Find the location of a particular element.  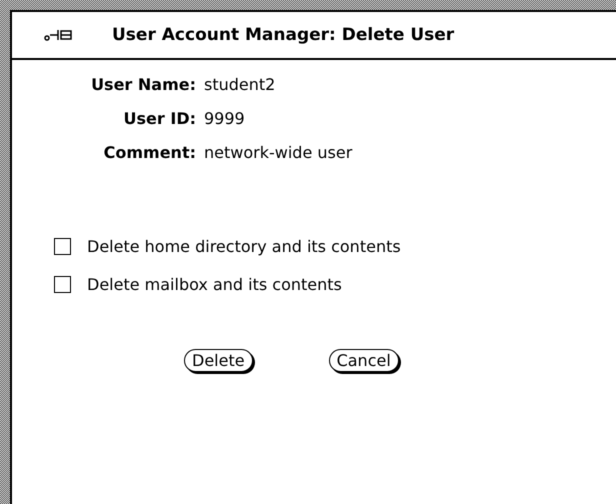

checkbox-label: Delete mailbox and its contents is located at coordinates (214, 284).